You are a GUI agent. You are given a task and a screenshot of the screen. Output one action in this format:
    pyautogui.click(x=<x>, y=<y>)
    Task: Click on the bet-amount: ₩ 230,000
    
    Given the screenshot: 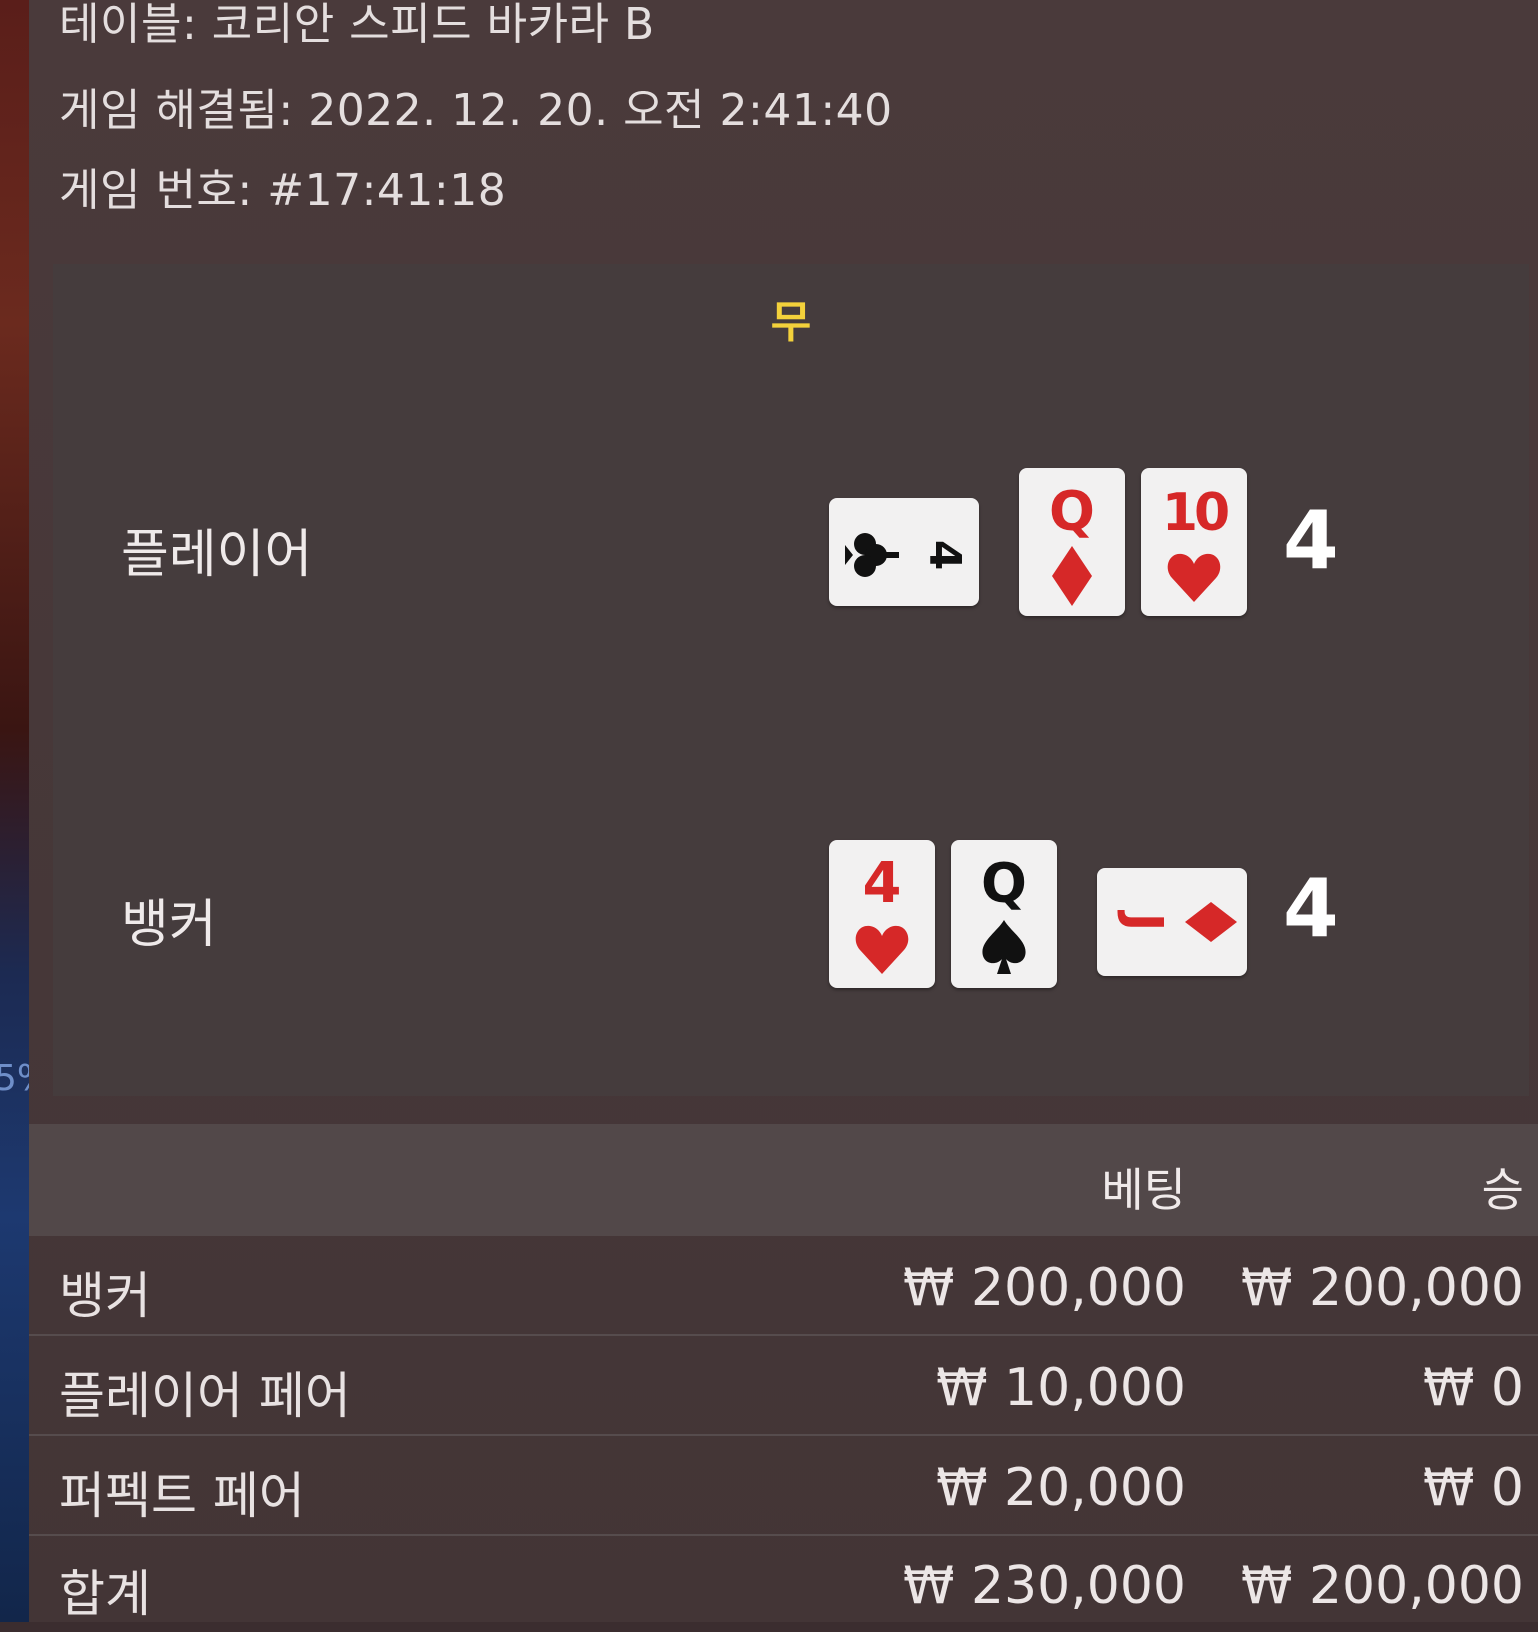 What is the action you would take?
    pyautogui.click(x=1044, y=1586)
    